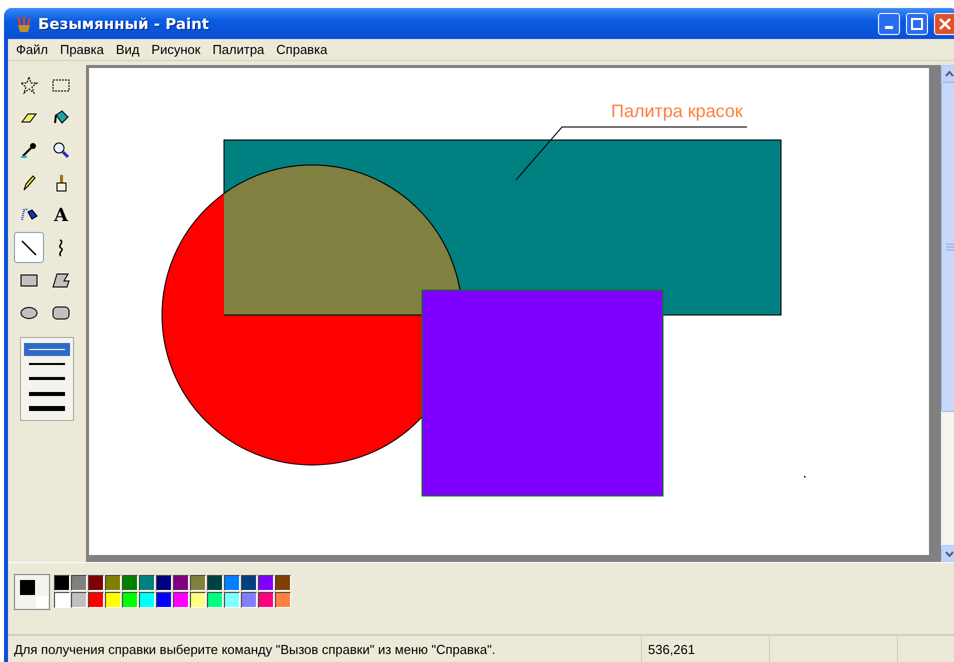 This screenshot has height=662, width=954. Describe the element at coordinates (706, 649) in the screenshot. I see `cursor-coordinates: 536,261` at that location.